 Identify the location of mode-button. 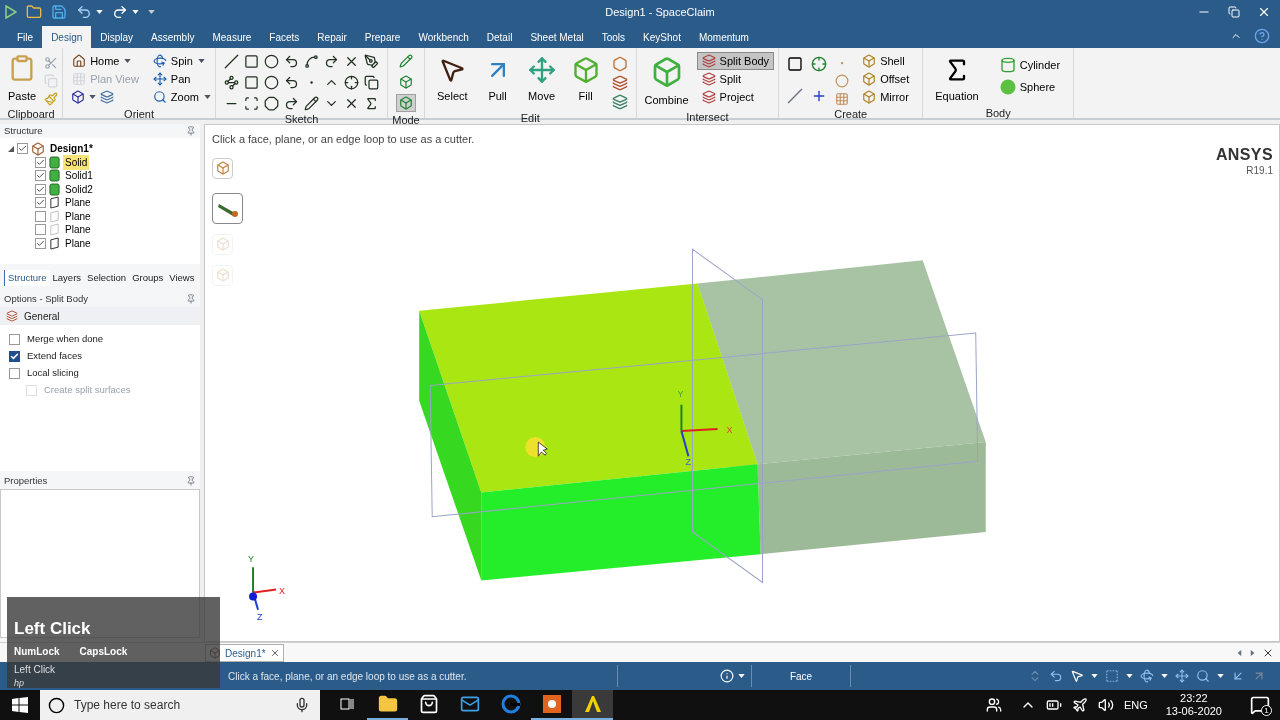
(406, 103).